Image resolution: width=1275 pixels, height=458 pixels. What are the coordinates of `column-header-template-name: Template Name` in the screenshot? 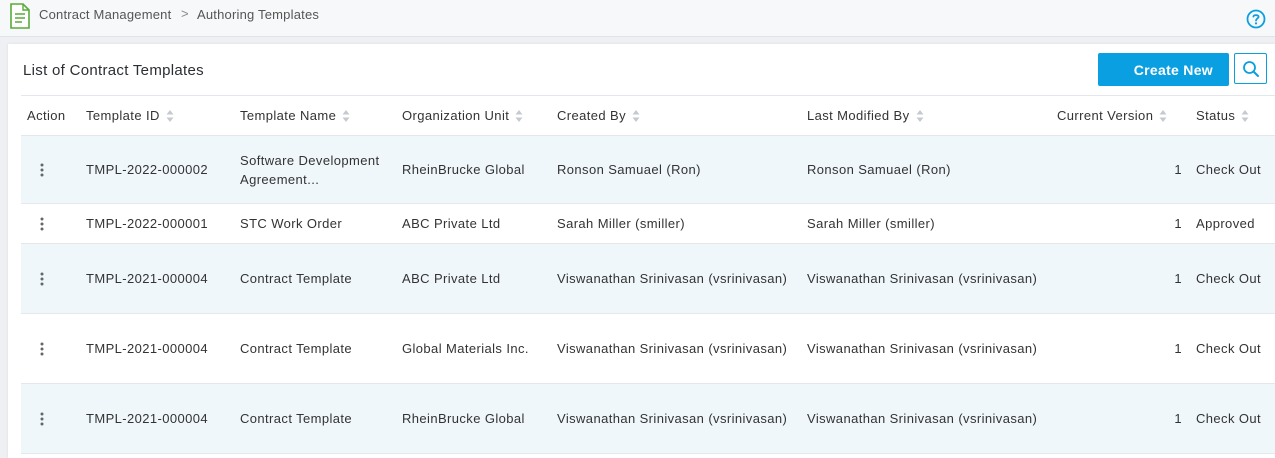 It's located at (321, 115).